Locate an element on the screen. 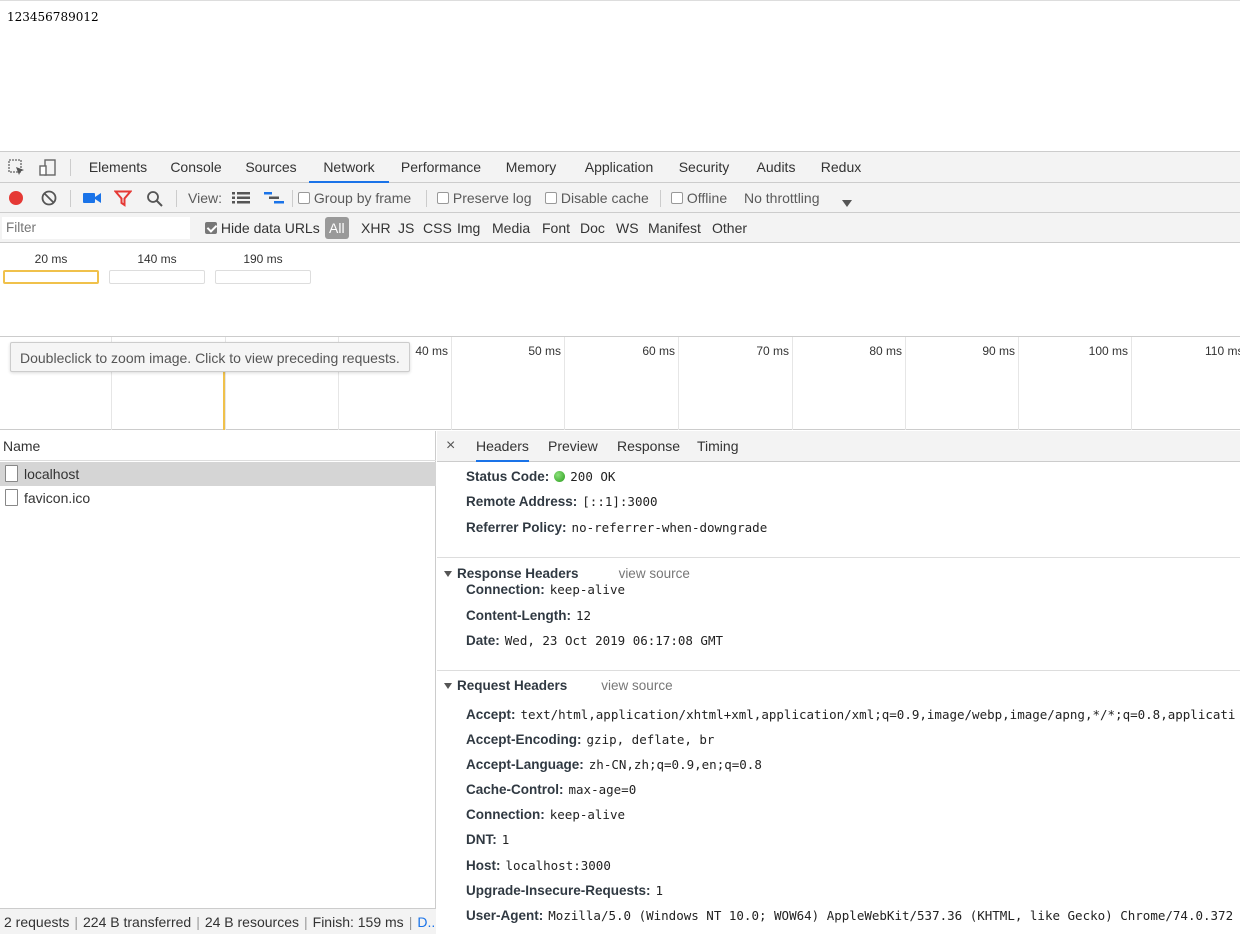 The height and width of the screenshot is (934, 1240). request-row: favicon.ico is located at coordinates (218, 498).